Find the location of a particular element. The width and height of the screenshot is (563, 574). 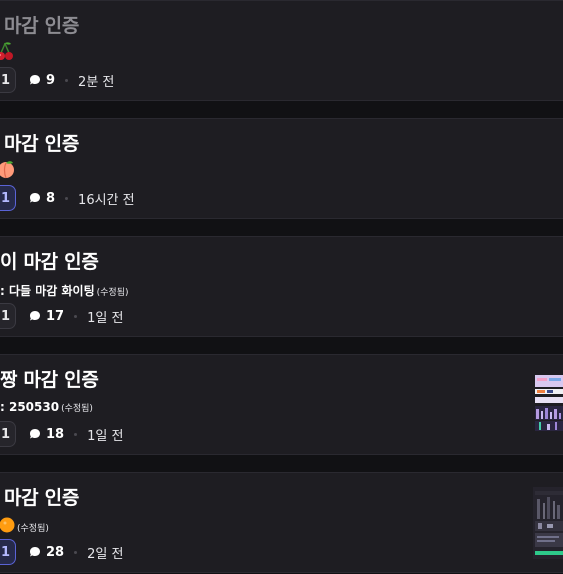

post-time: 2분 전 is located at coordinates (96, 82).